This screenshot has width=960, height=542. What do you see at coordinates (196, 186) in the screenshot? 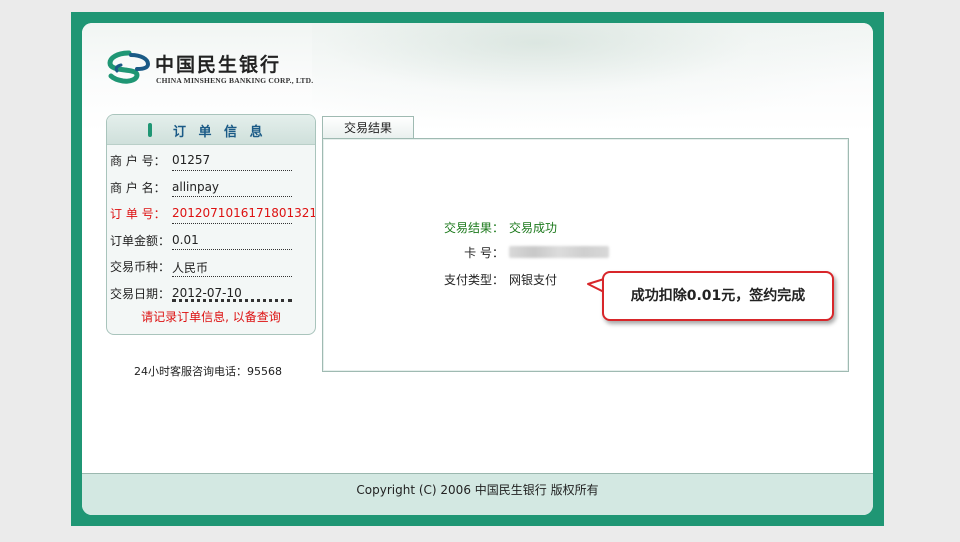
I see `order-row-value: allinpay` at bounding box center [196, 186].